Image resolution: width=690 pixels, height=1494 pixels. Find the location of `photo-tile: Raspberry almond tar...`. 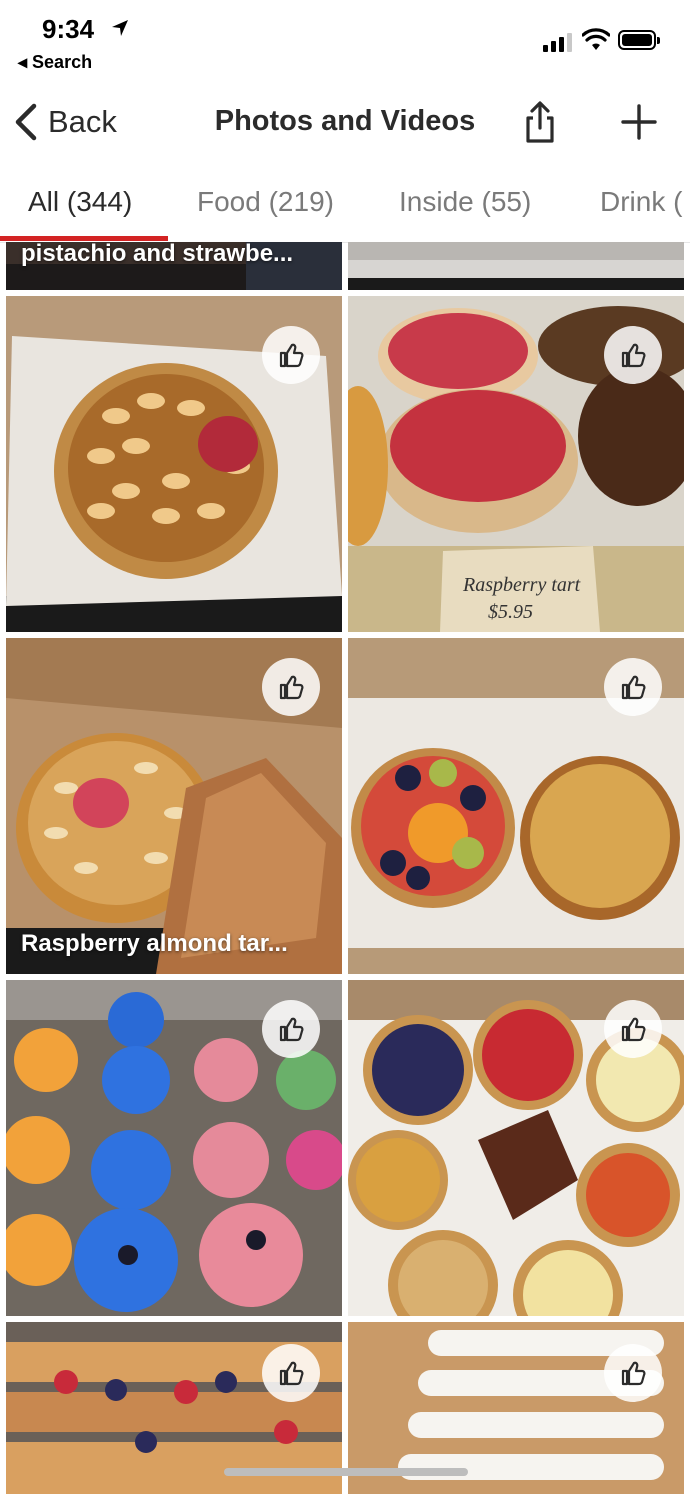

photo-tile: Raspberry almond tar... is located at coordinates (174, 806).